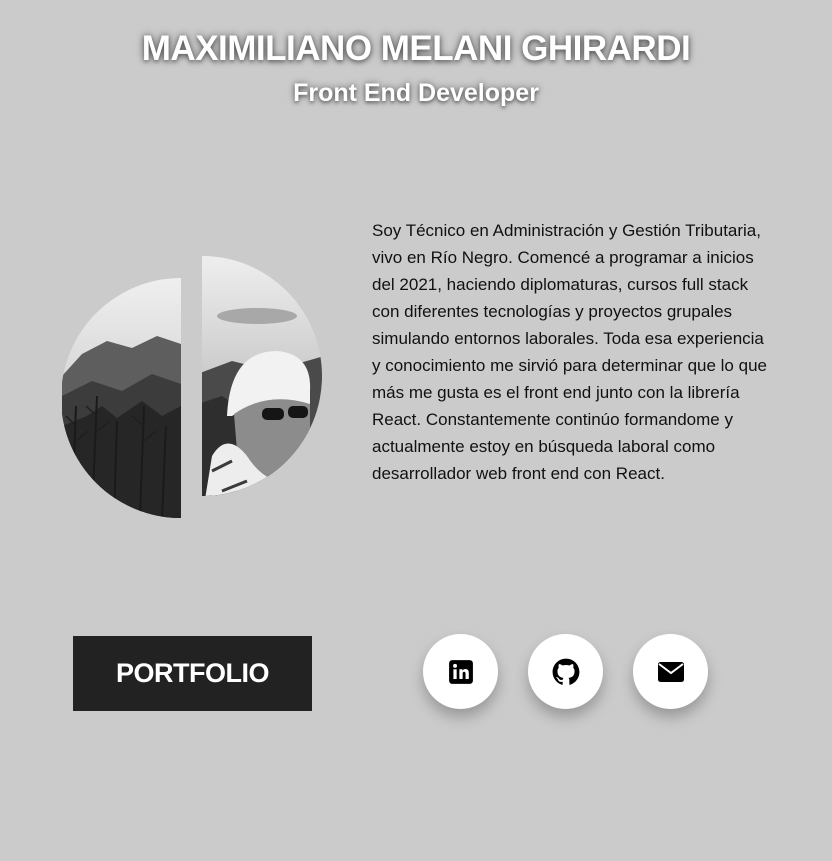  I want to click on page-title: MAXIMILIANO MELANI GHIRARDI, so click(416, 48).